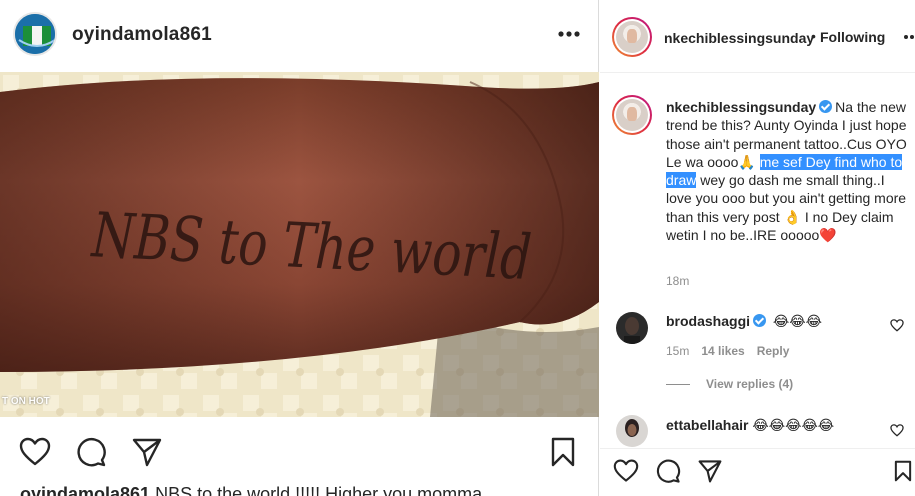 The height and width of the screenshot is (496, 915). Describe the element at coordinates (85, 490) in the screenshot. I see `caption-username: oyindamola861` at that location.